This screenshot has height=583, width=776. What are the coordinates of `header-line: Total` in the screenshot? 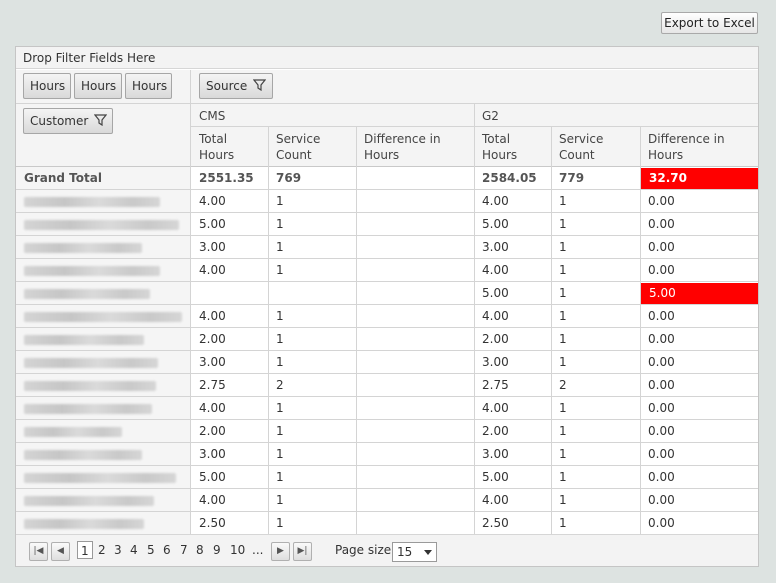 It's located at (213, 139).